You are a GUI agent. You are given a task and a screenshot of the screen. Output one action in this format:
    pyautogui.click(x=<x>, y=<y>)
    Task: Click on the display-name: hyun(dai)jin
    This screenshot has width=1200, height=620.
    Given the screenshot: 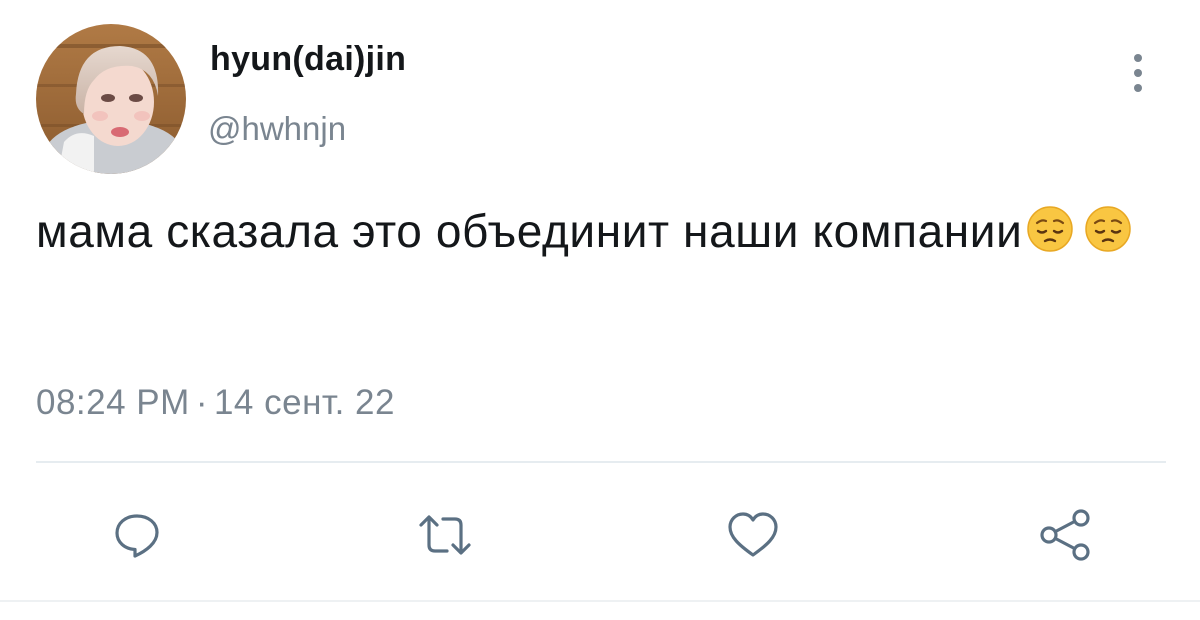 What is the action you would take?
    pyautogui.click(x=308, y=59)
    